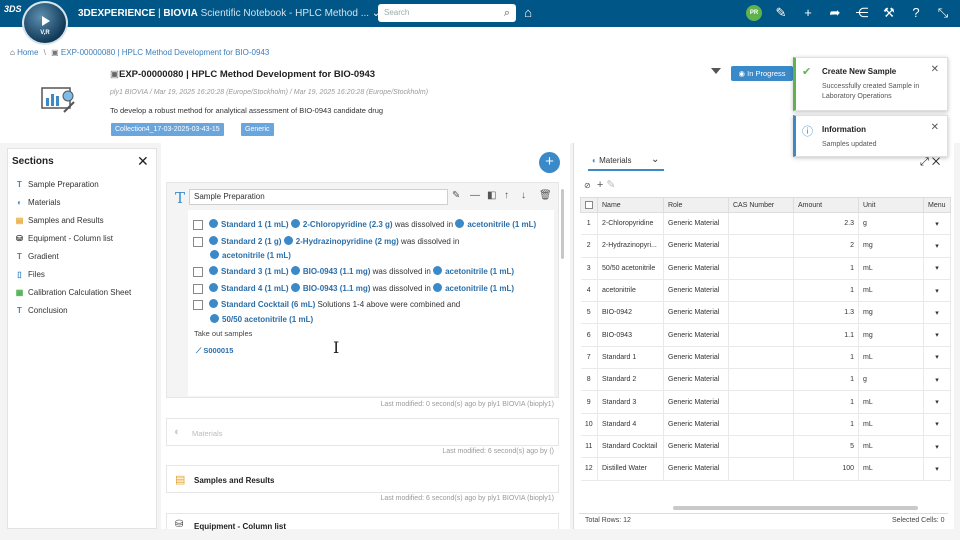 This screenshot has height=540, width=960. I want to click on col-cas: CAS Number, so click(761, 205).